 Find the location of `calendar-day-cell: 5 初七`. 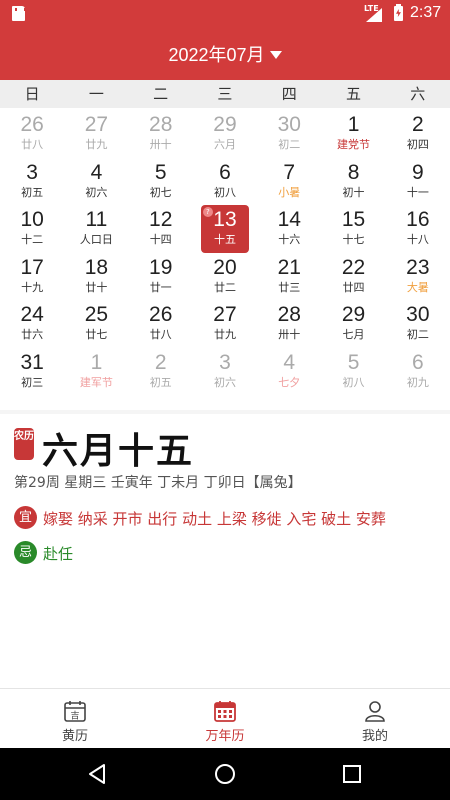

calendar-day-cell: 5 初七 is located at coordinates (161, 183).